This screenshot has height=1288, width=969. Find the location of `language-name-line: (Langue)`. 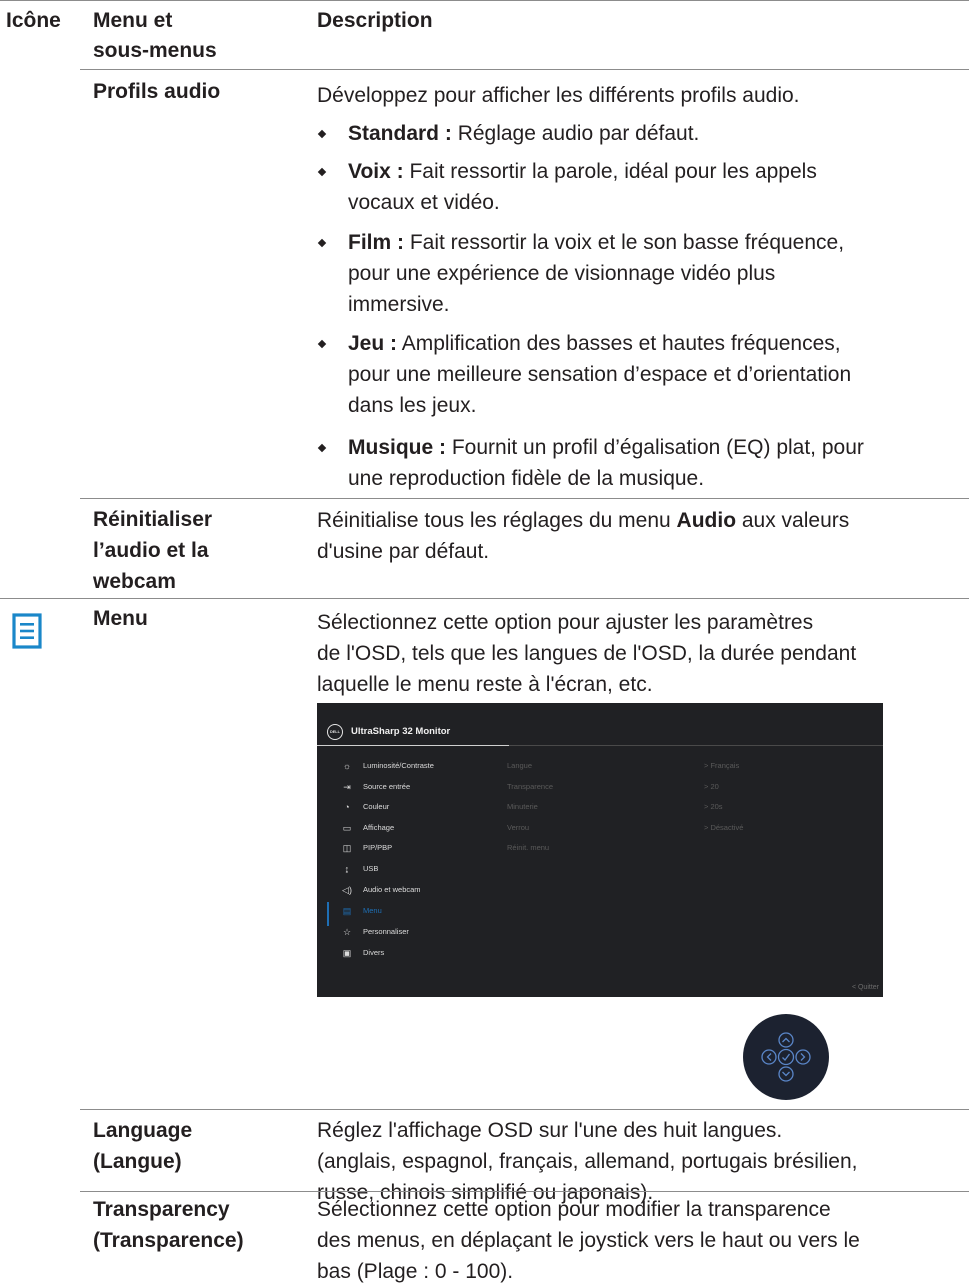

language-name-line: (Langue) is located at coordinates (137, 1161).